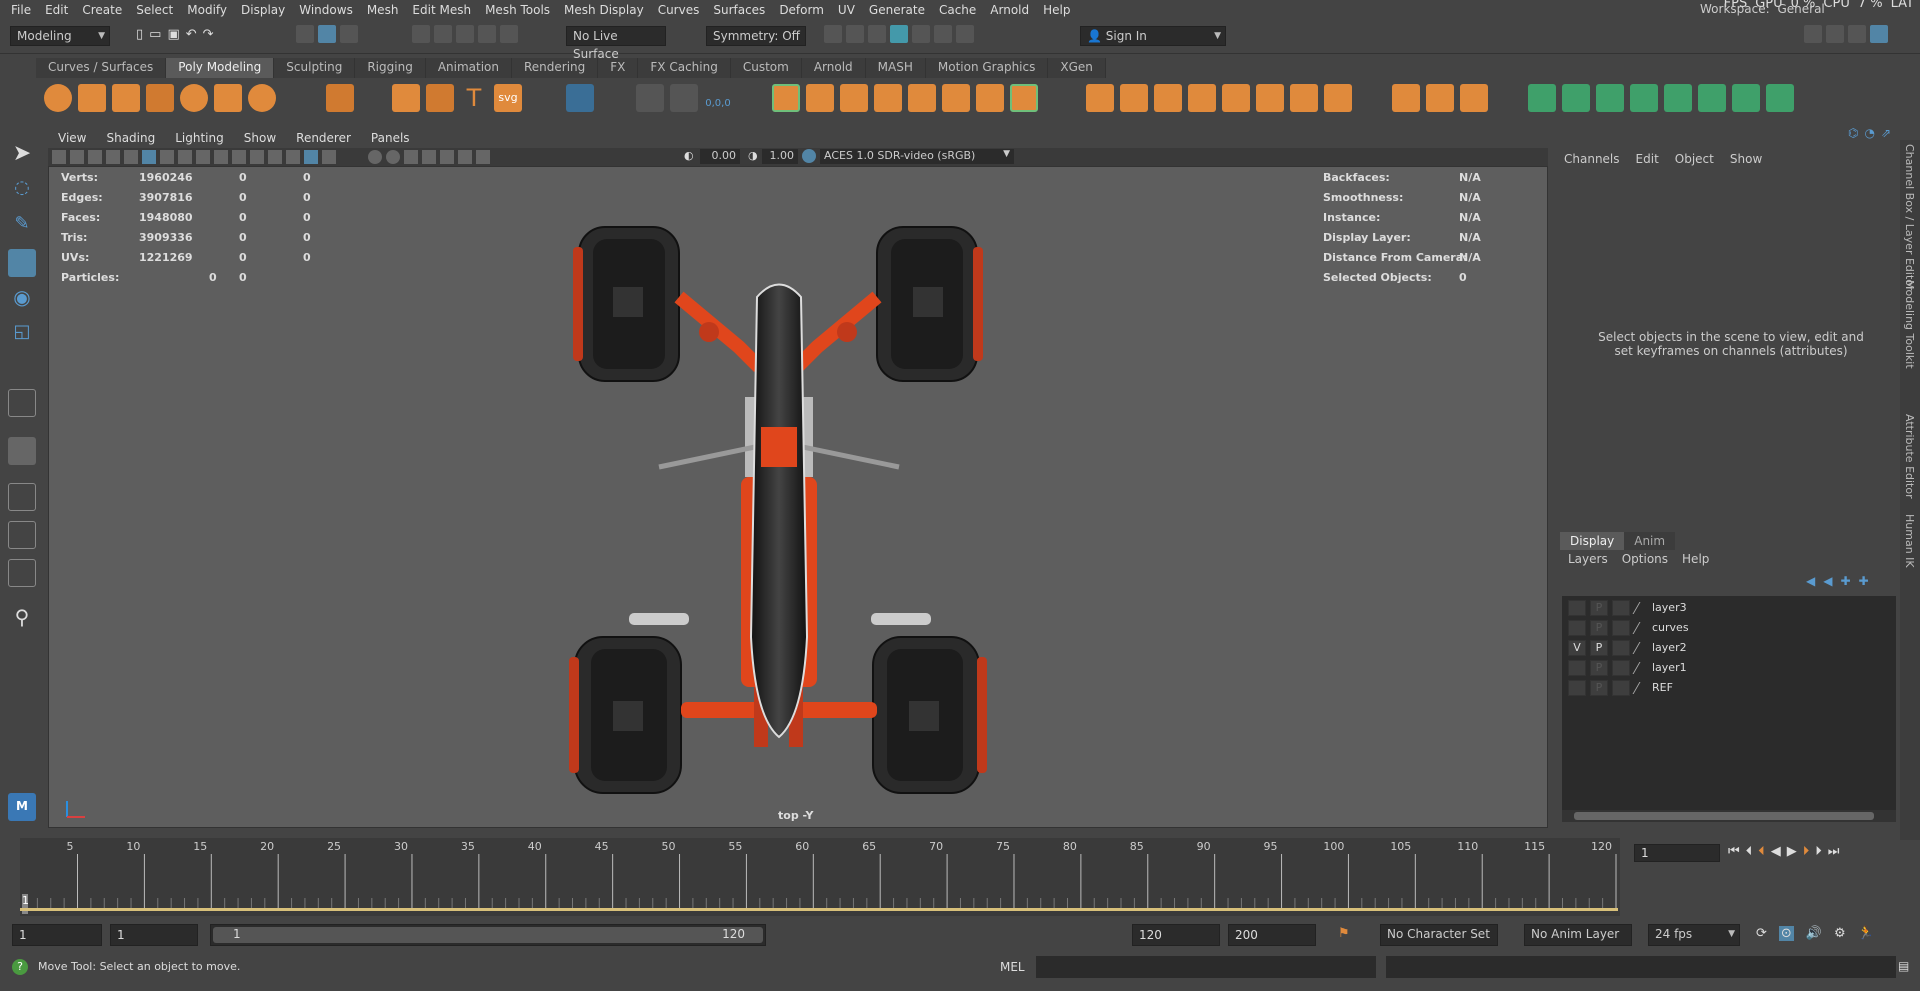 The width and height of the screenshot is (1920, 991). Describe the element at coordinates (20, 967) in the screenshot. I see `help-icon: ?` at that location.